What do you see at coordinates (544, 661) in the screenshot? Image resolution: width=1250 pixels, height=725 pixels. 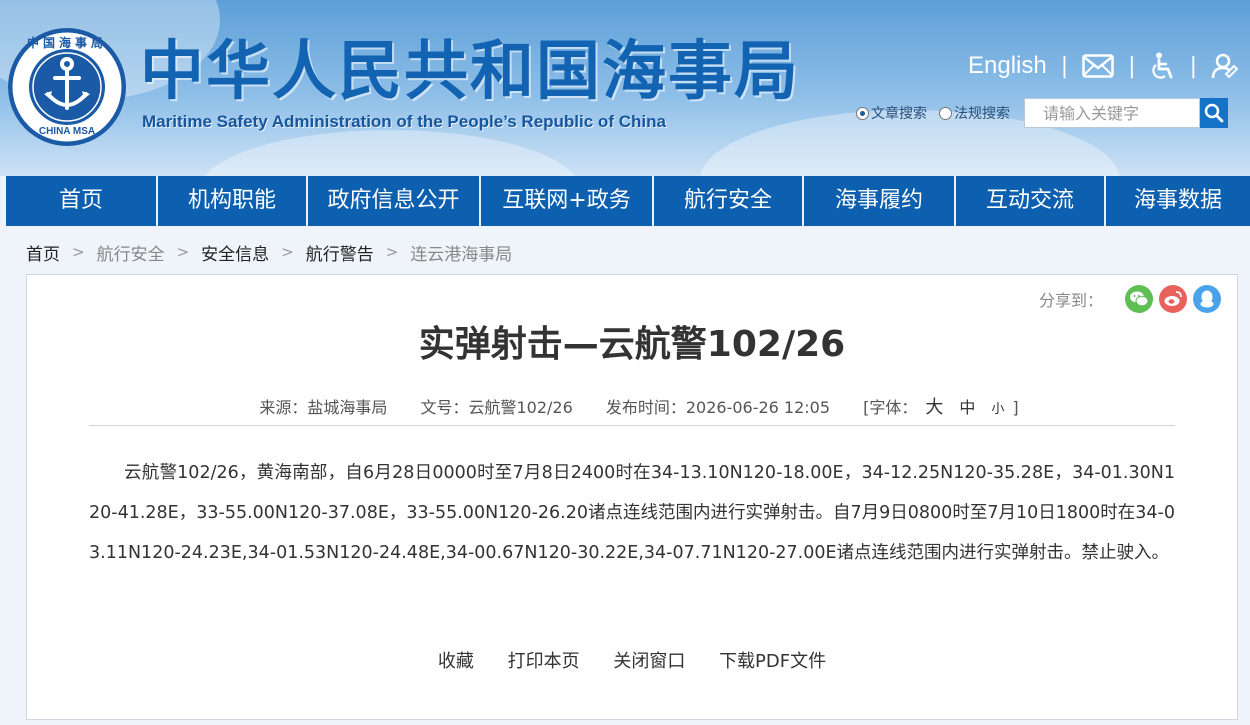 I see `print-button: 打印本页` at bounding box center [544, 661].